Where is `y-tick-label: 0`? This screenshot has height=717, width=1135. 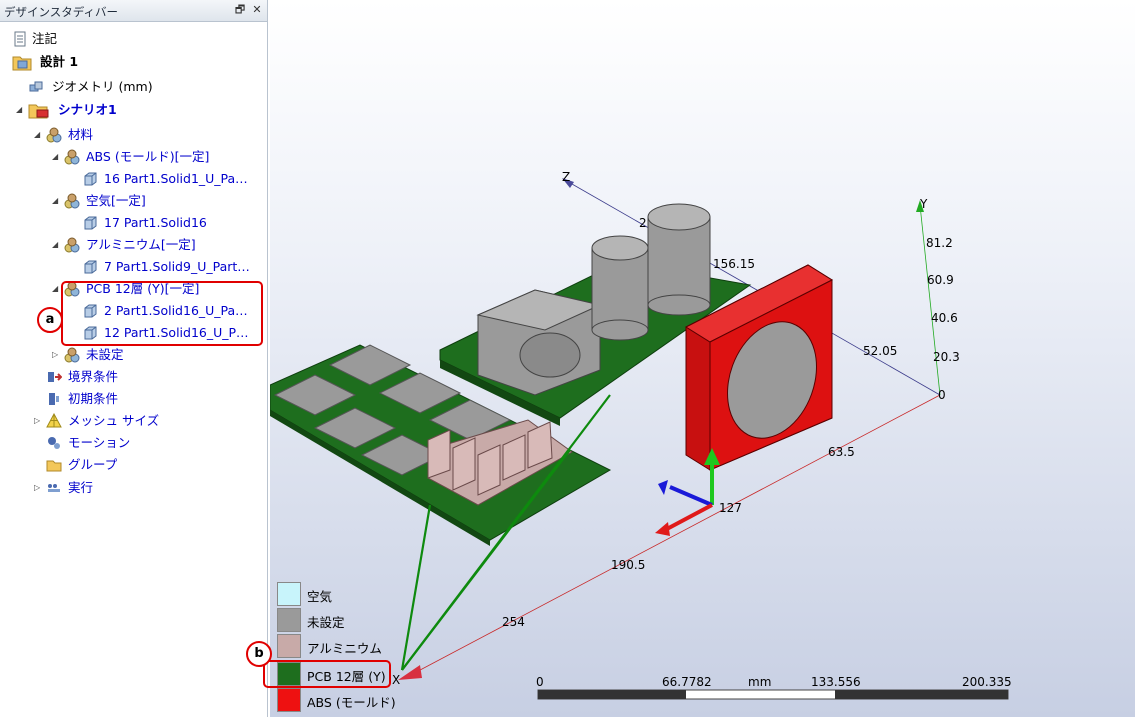 y-tick-label: 0 is located at coordinates (942, 395).